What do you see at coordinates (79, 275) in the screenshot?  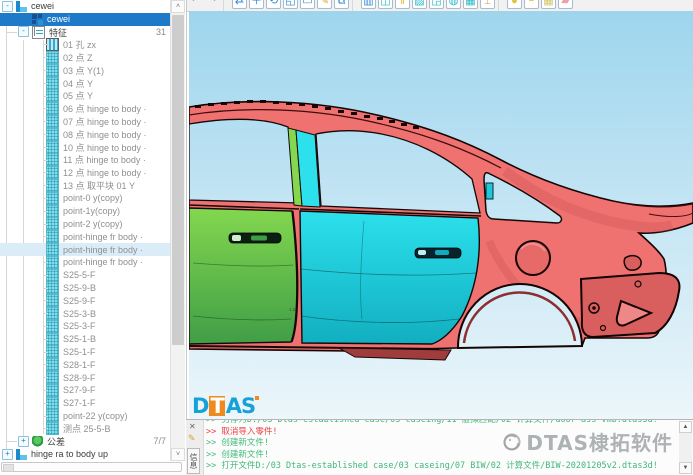 I see `tree-item-label: S25-5-F` at bounding box center [79, 275].